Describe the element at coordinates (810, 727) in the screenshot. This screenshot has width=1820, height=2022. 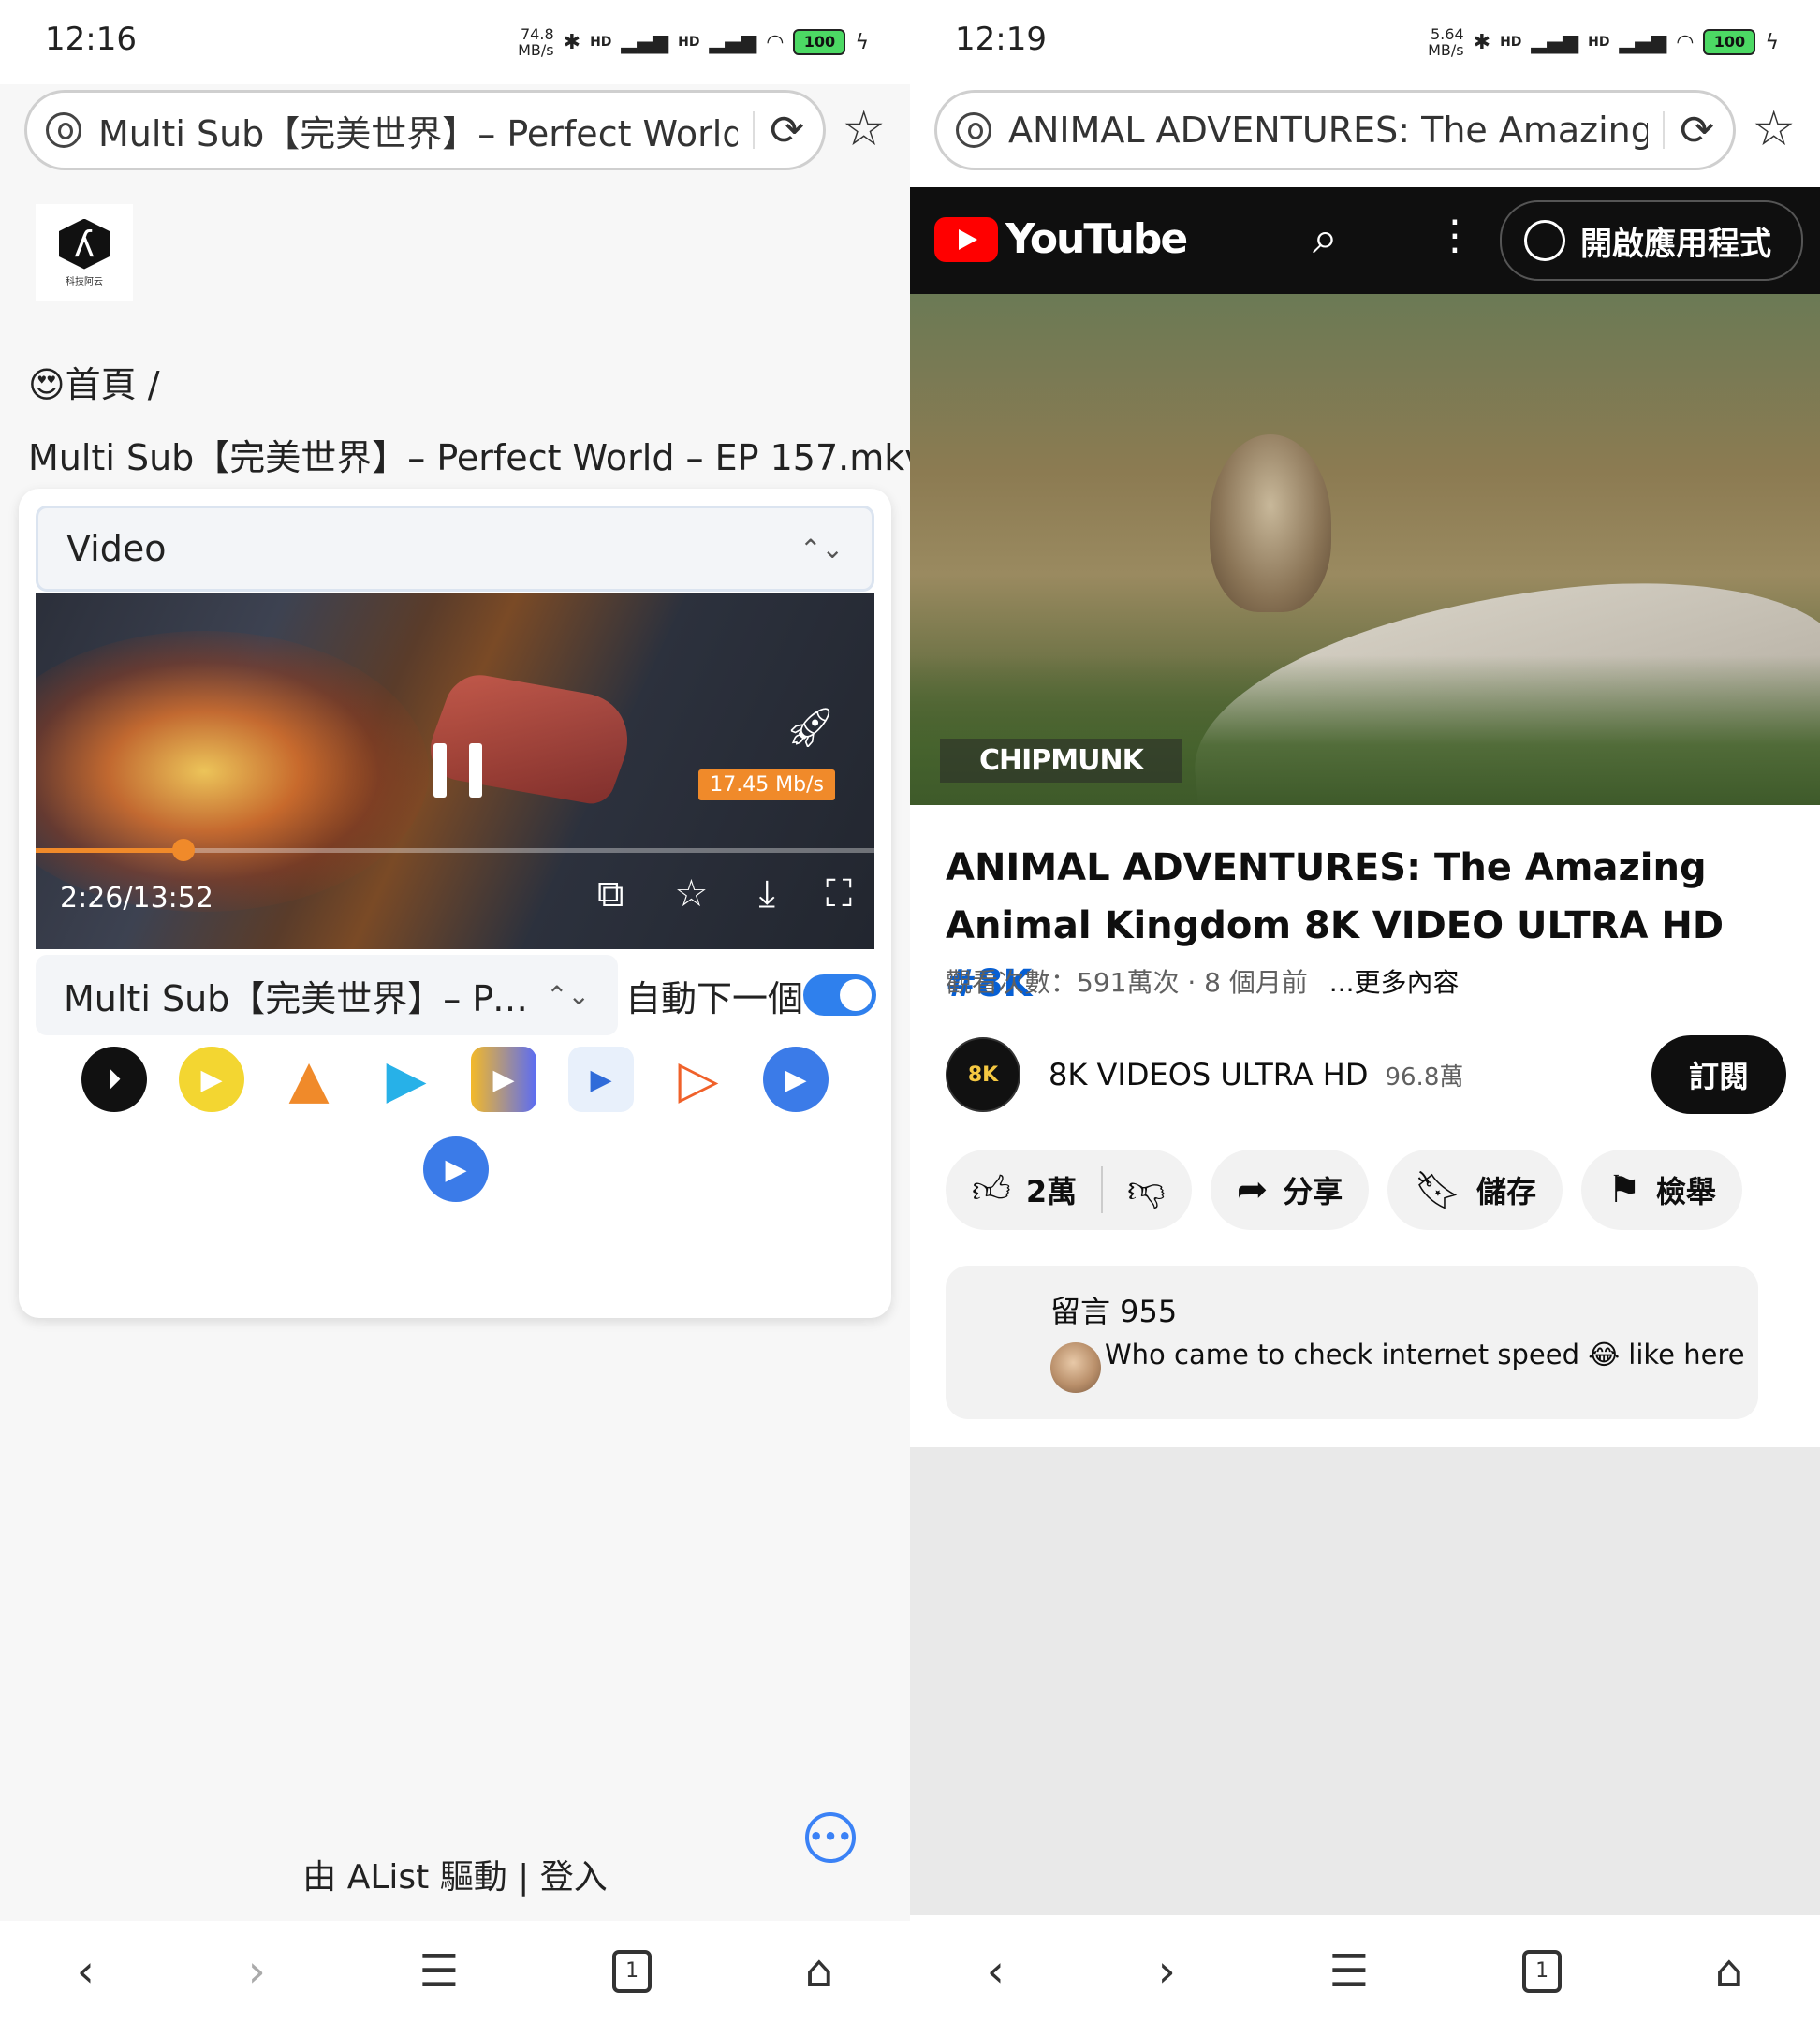
I see `rocket-icon: 🚀︎` at that location.